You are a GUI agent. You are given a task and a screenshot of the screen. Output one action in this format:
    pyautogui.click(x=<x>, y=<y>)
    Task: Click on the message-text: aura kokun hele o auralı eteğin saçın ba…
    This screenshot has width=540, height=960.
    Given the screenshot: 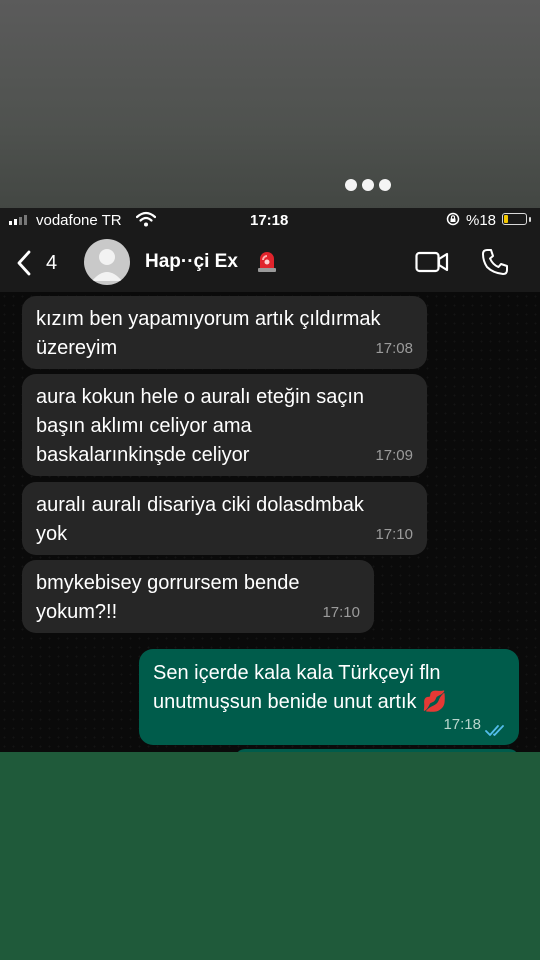 What is the action you would take?
    pyautogui.click(x=200, y=426)
    